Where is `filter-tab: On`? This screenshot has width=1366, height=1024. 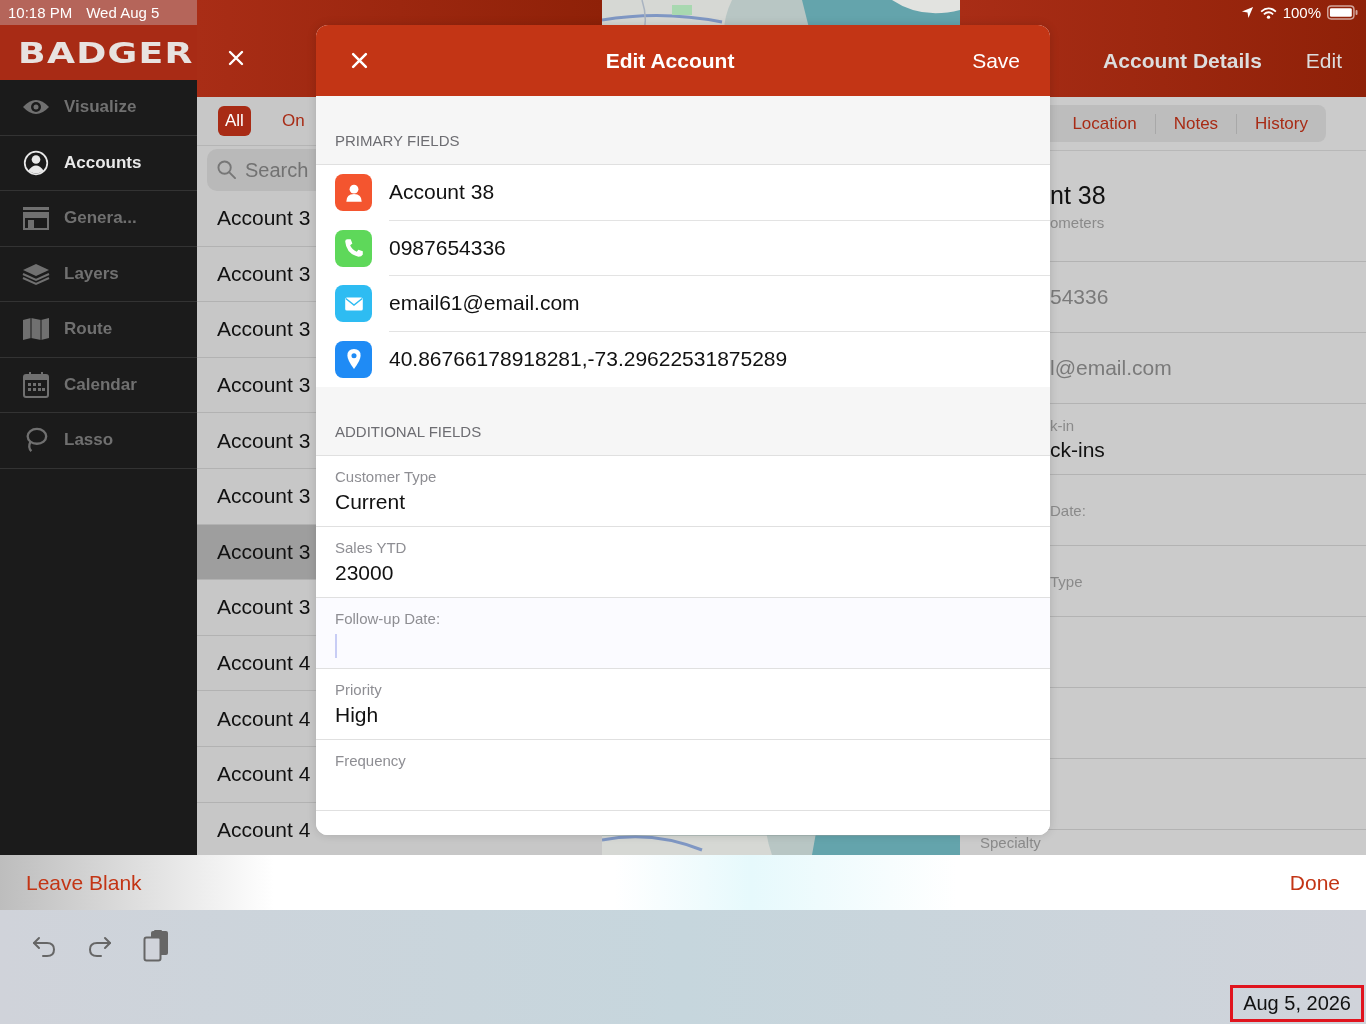 filter-tab: On is located at coordinates (293, 121).